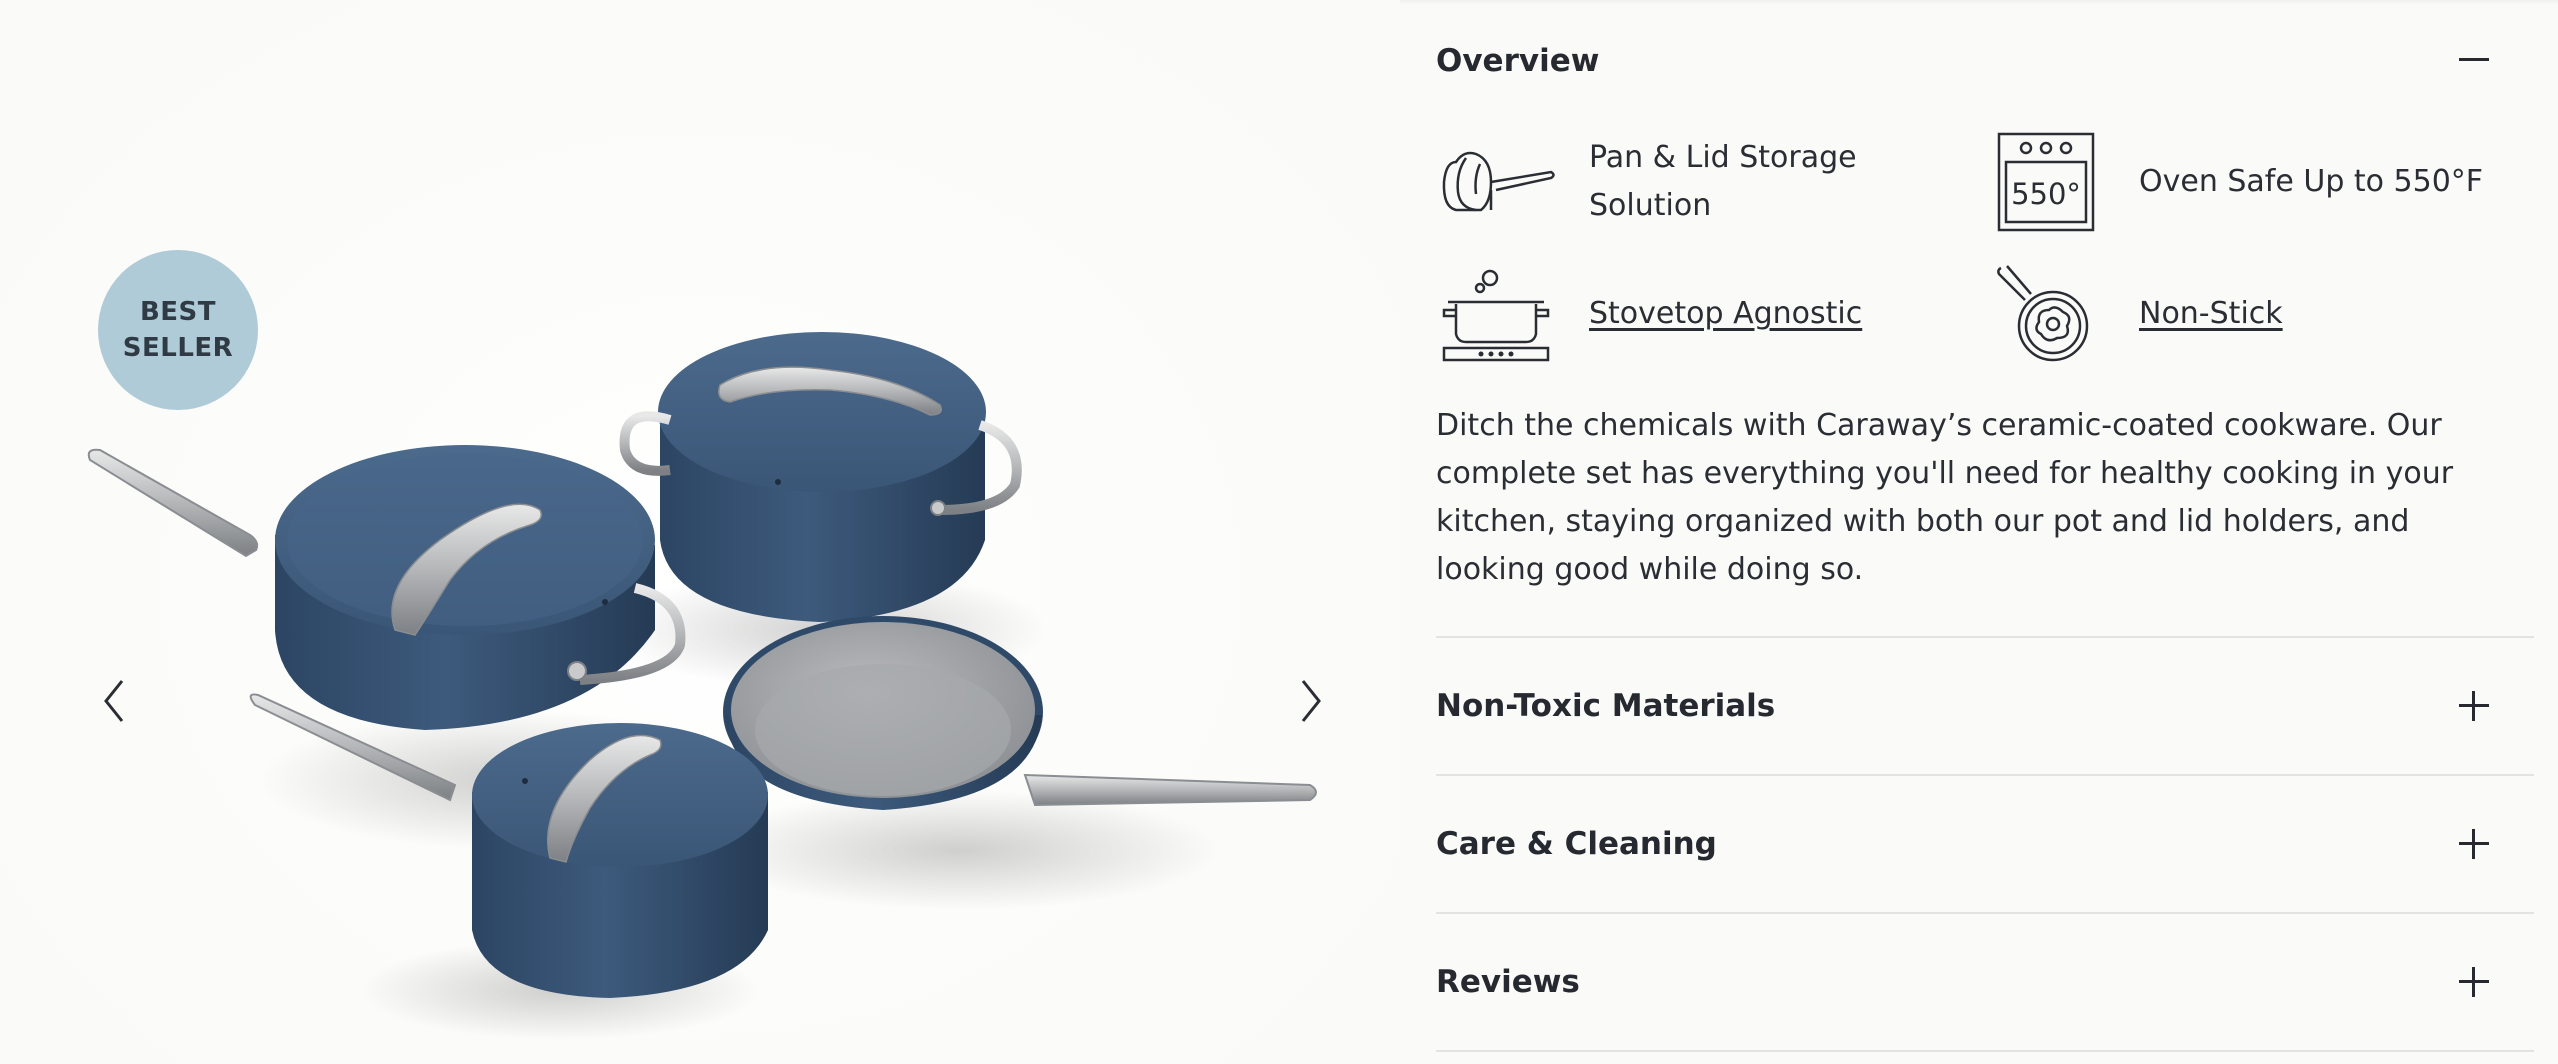 This screenshot has width=2558, height=1064. I want to click on feature-link-stovetop-agnostic: Stovetop Agnostic, so click(1725, 314).